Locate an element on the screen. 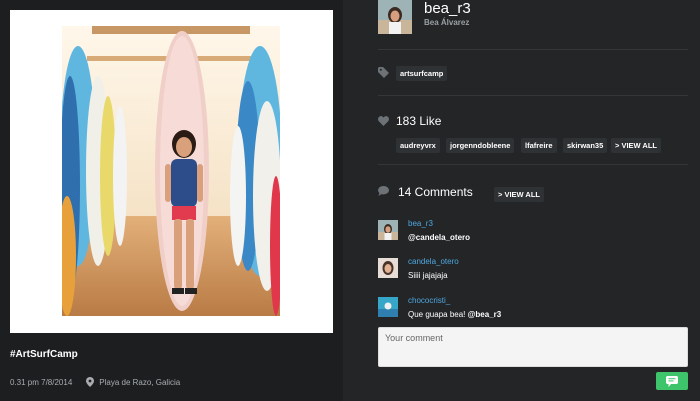 This screenshot has height=401, width=700. post-meta: 0.31 pm 7/8/2014 Playa de Razo, Galicia is located at coordinates (95, 382).